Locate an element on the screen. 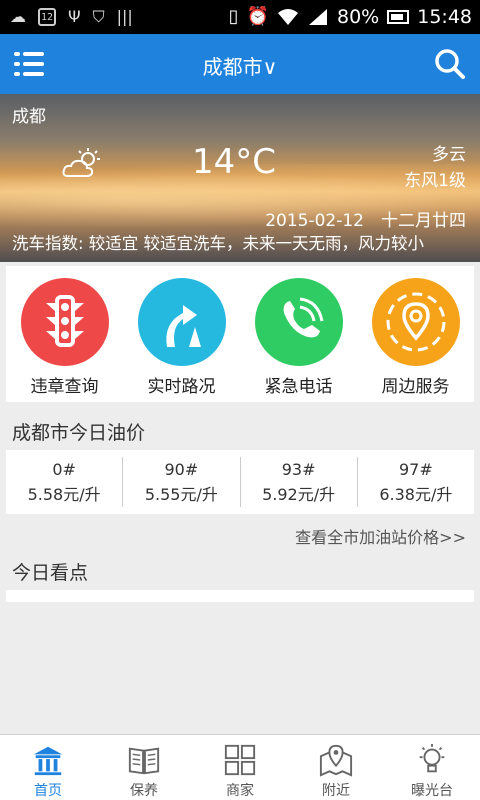 This screenshot has width=480, height=800. weather-condition: 多云 is located at coordinates (449, 155).